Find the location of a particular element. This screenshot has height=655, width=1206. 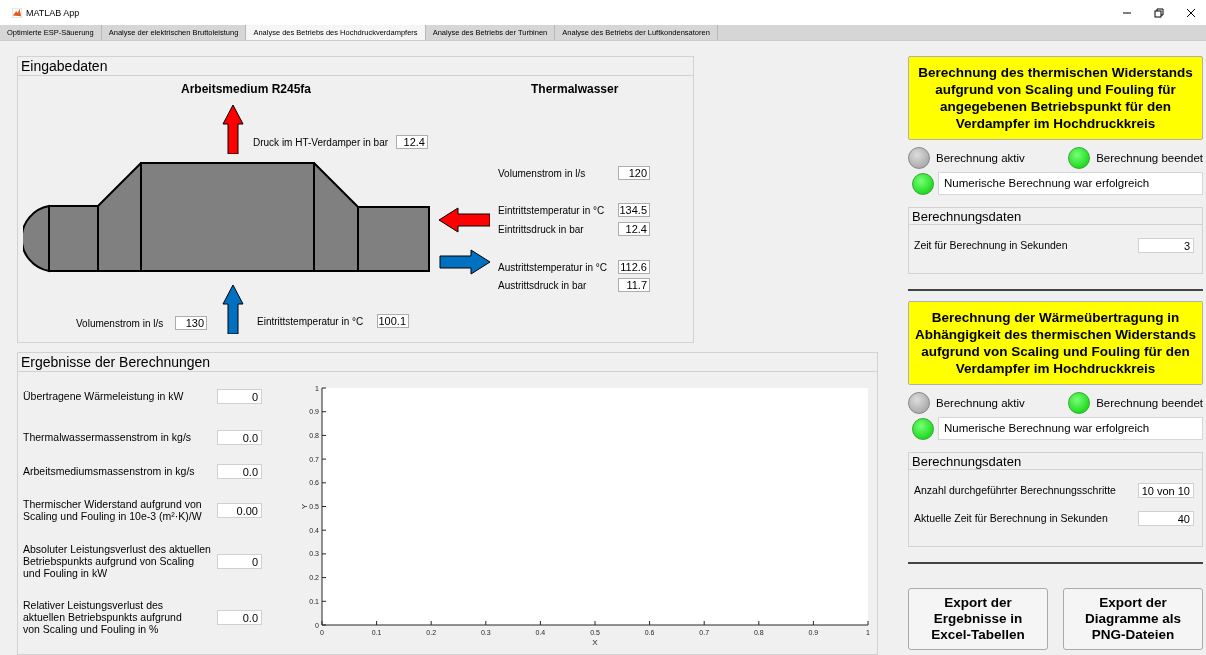

number-field: 134.5 is located at coordinates (634, 210).